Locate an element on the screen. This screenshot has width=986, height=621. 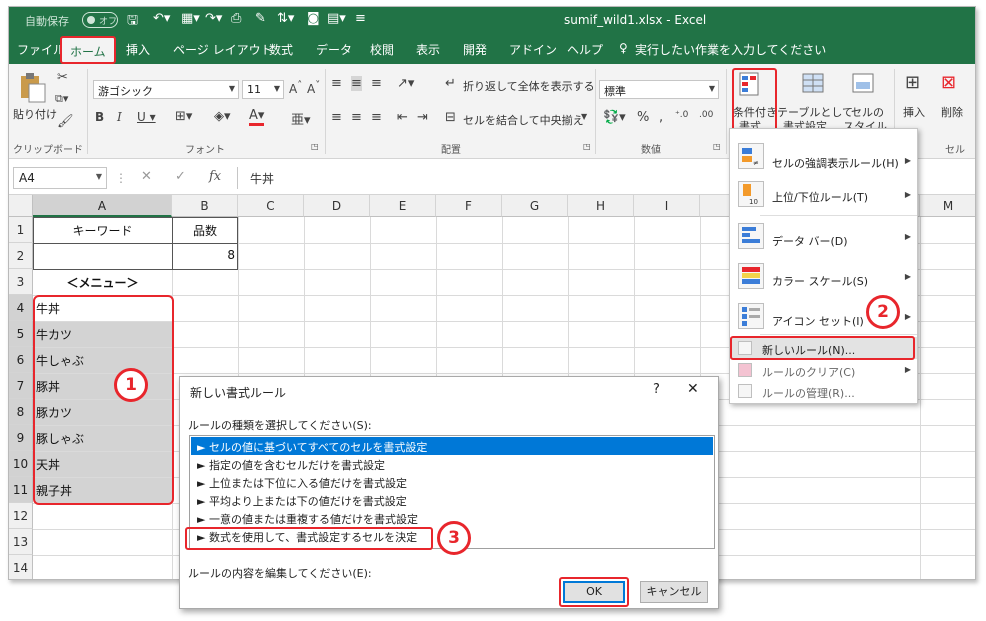
row-header-1: 1 is located at coordinates (21, 230).